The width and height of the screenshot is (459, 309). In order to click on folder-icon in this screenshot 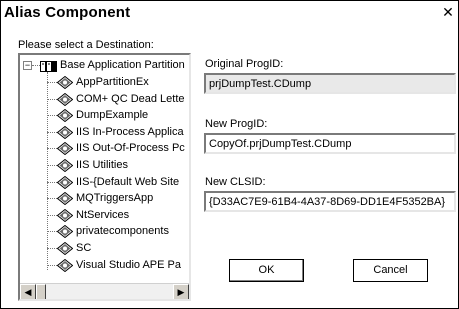, I will do `click(48, 66)`.